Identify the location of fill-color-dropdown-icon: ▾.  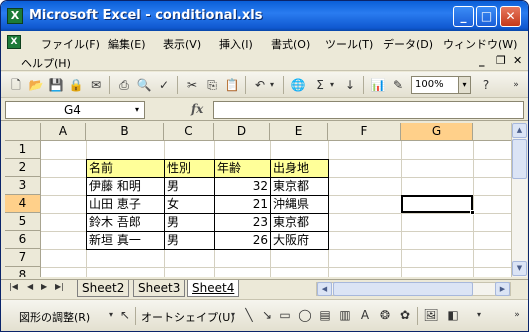
(479, 315).